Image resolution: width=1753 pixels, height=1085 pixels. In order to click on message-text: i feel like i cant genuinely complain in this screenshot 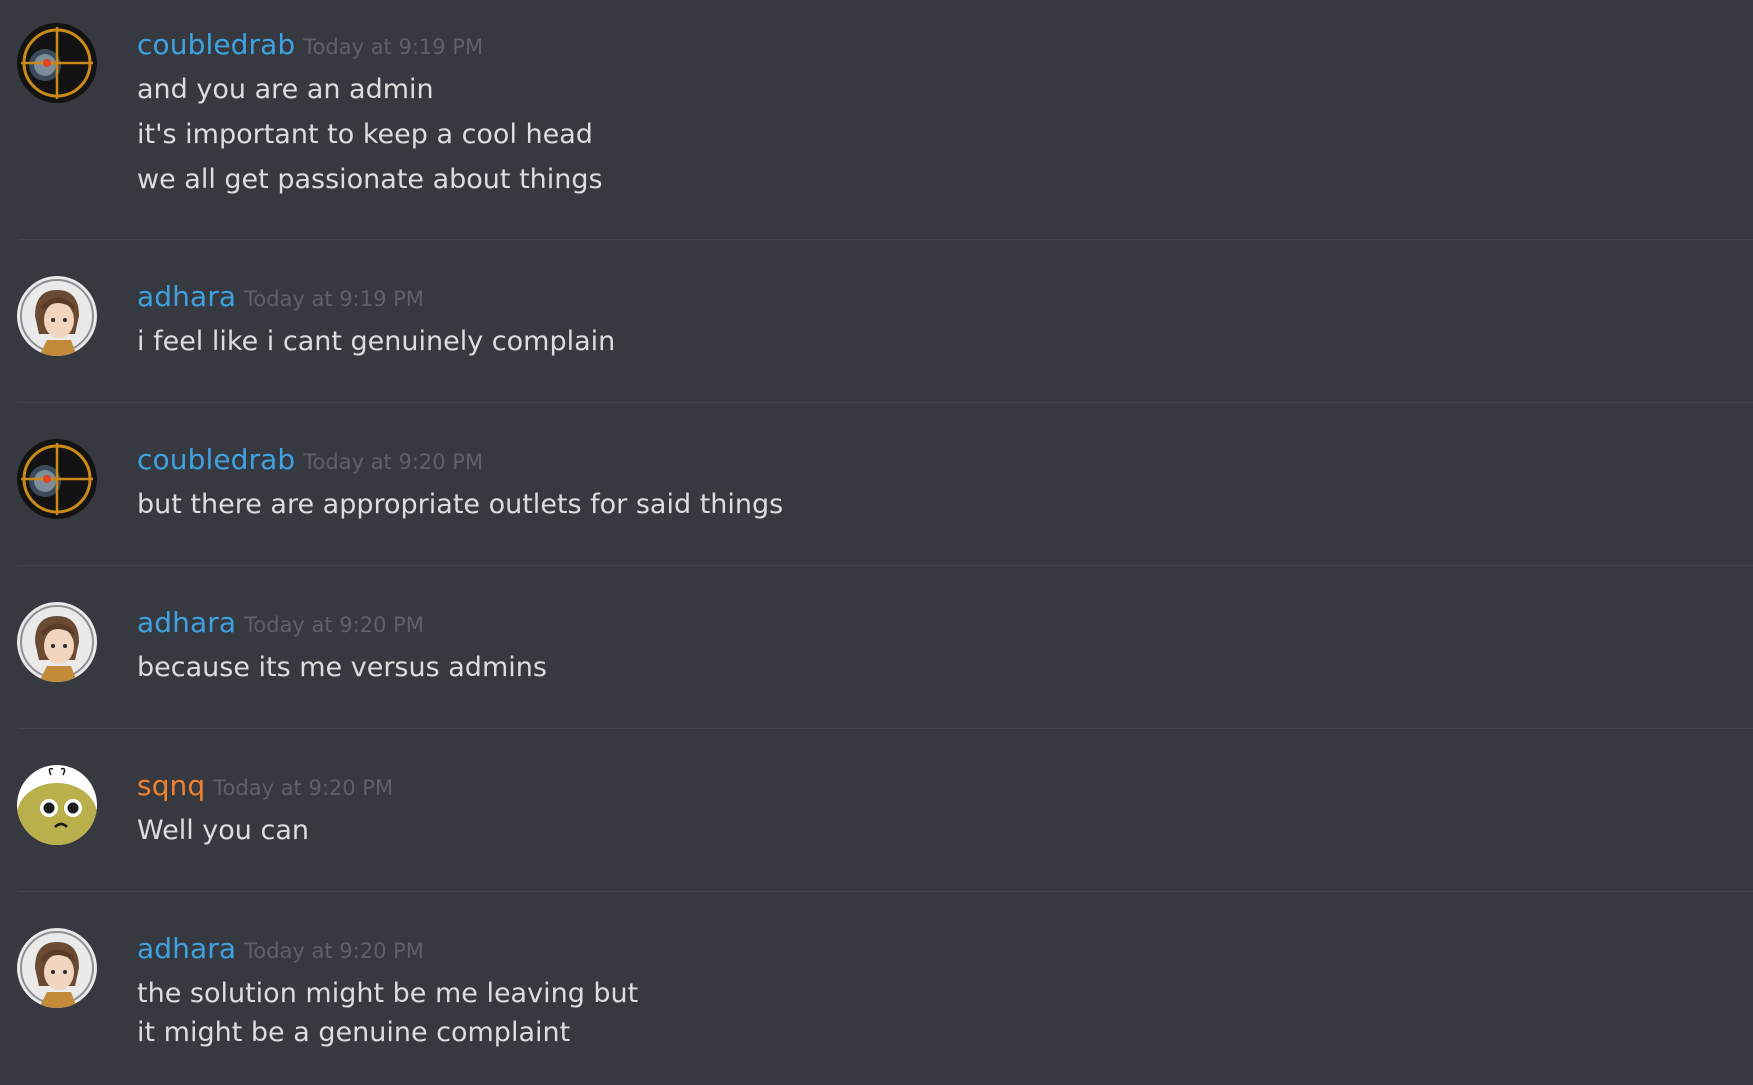, I will do `click(376, 341)`.